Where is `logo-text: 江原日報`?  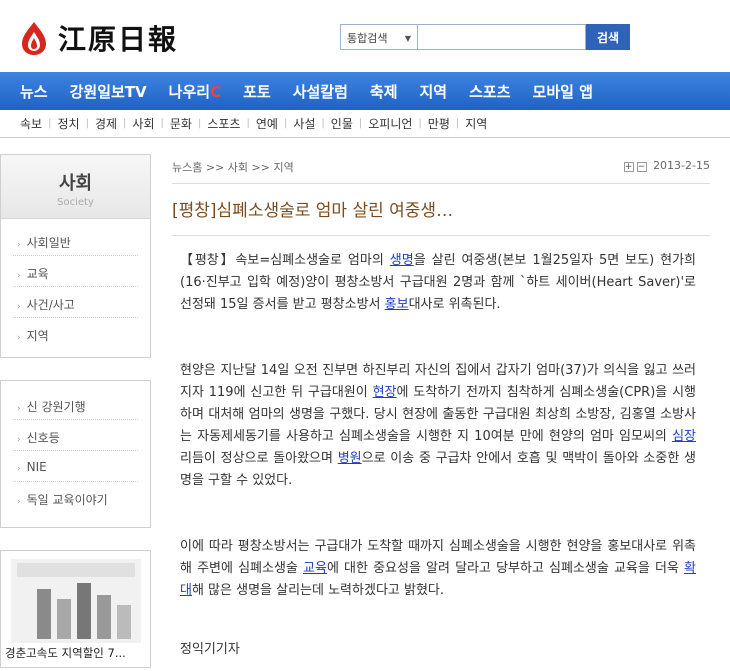
logo-text: 江原日報 is located at coordinates (118, 39).